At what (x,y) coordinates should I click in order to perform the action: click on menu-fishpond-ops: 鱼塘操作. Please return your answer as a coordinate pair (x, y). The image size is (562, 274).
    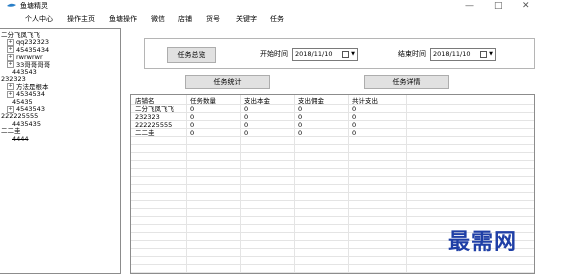
    Looking at the image, I should click on (123, 19).